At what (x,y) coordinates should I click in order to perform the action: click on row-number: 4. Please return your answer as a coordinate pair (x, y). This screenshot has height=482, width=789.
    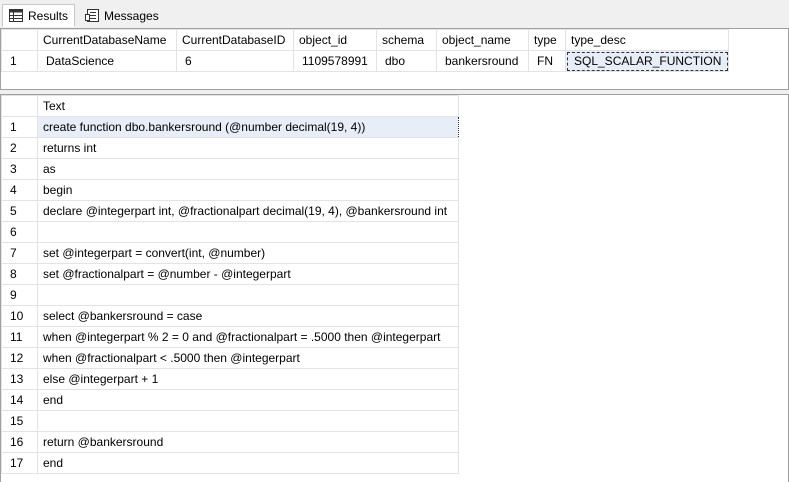
    Looking at the image, I should click on (19, 190).